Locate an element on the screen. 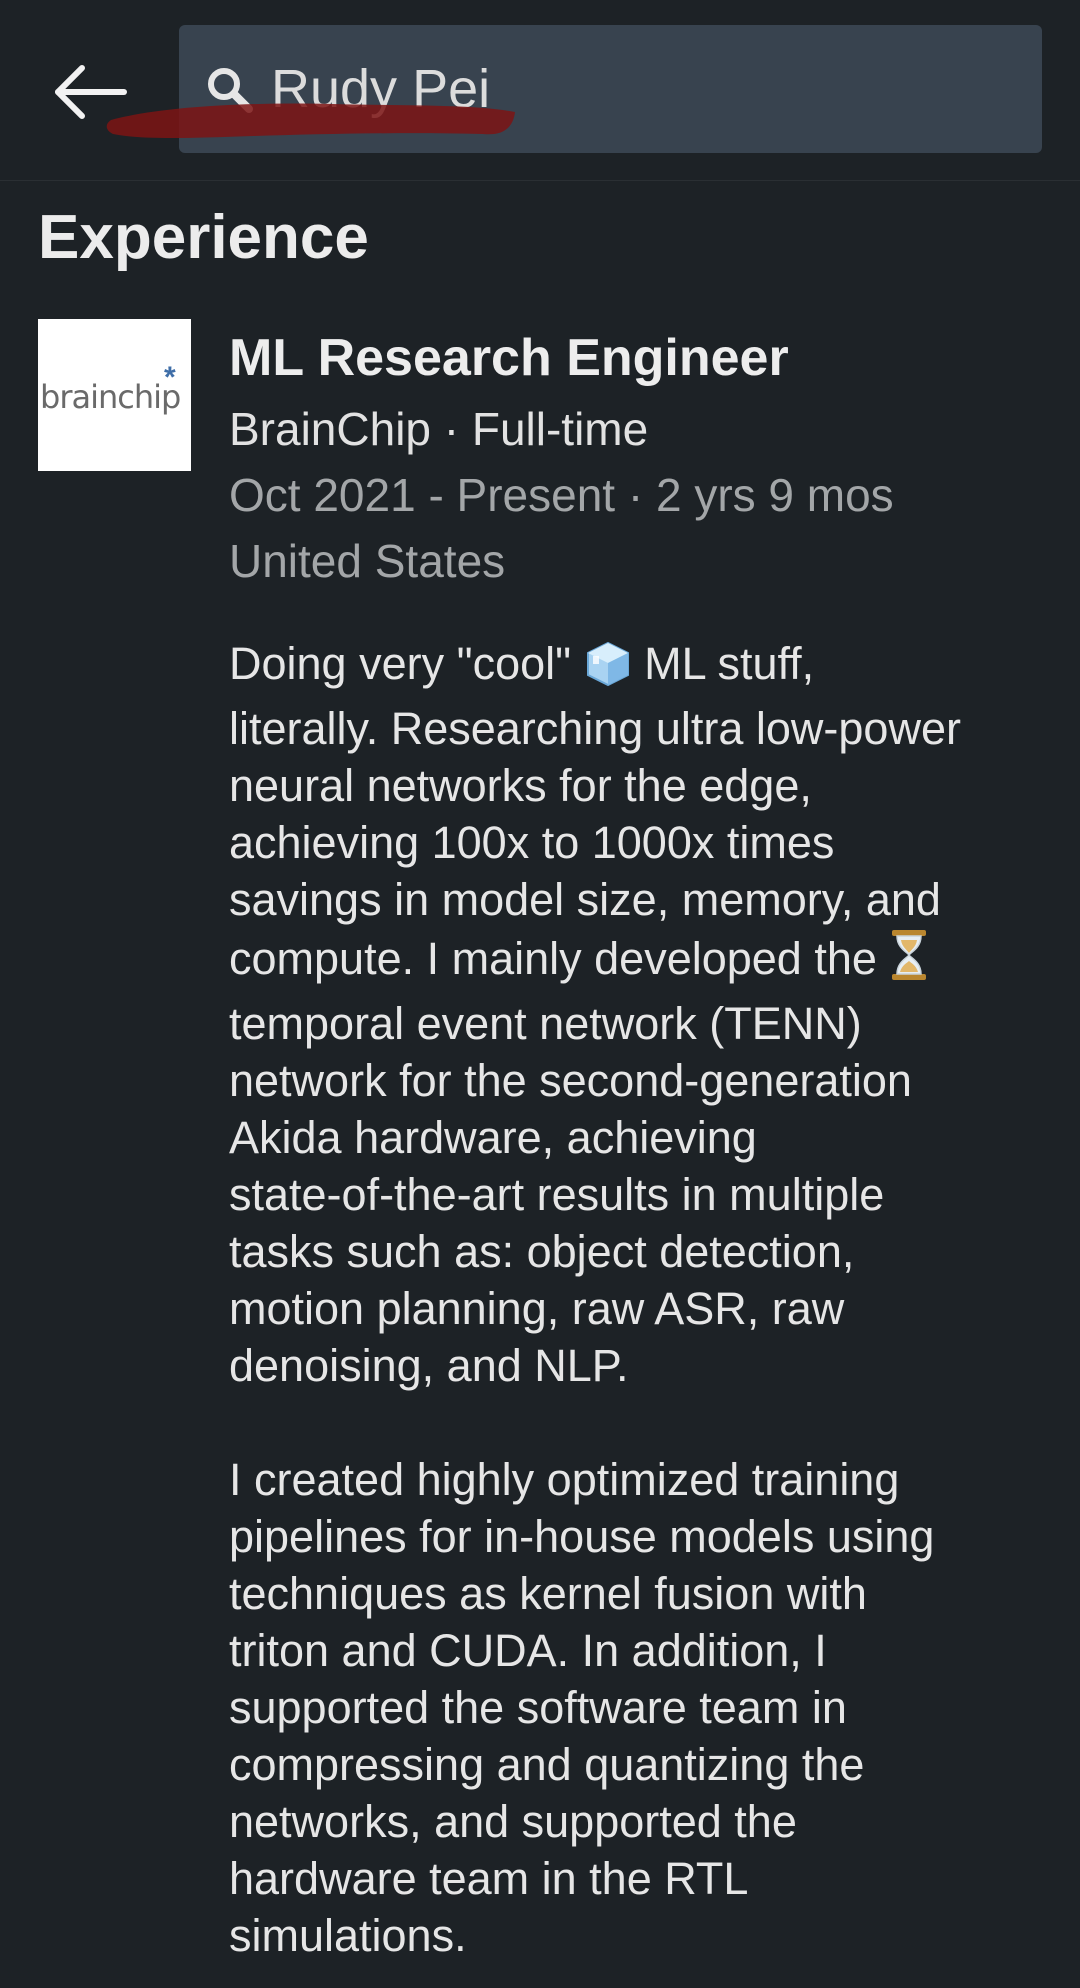  description-line: motion planning, raw ASR, raw is located at coordinates (537, 1308).